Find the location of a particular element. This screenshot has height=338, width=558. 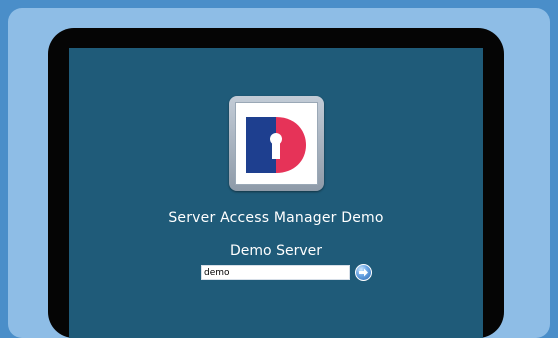

app-logo is located at coordinates (276, 143).